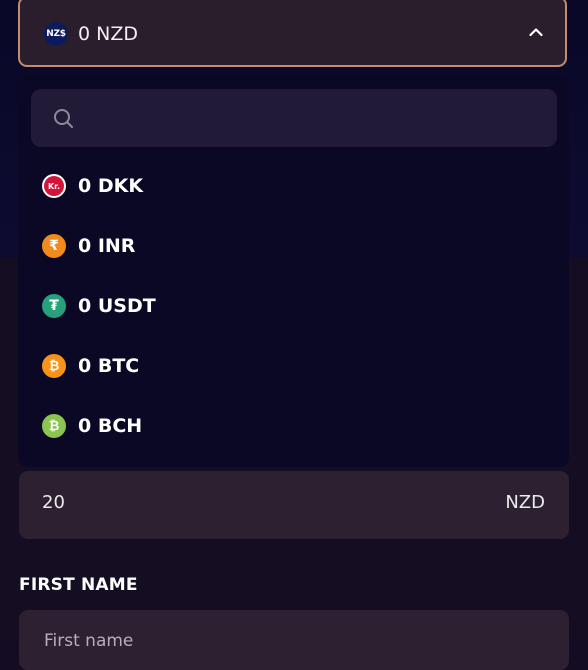 Image resolution: width=588 pixels, height=670 pixels. Describe the element at coordinates (111, 186) in the screenshot. I see `currency-option-label: 0 DKK` at that location.